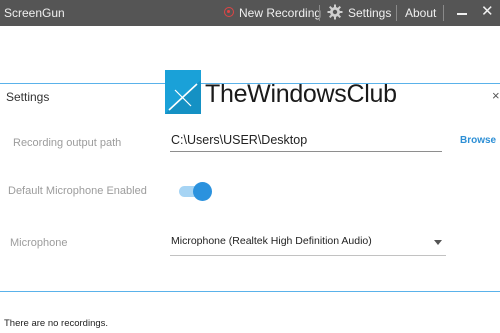 The image size is (500, 333). I want to click on browse-button: Browse, so click(478, 140).